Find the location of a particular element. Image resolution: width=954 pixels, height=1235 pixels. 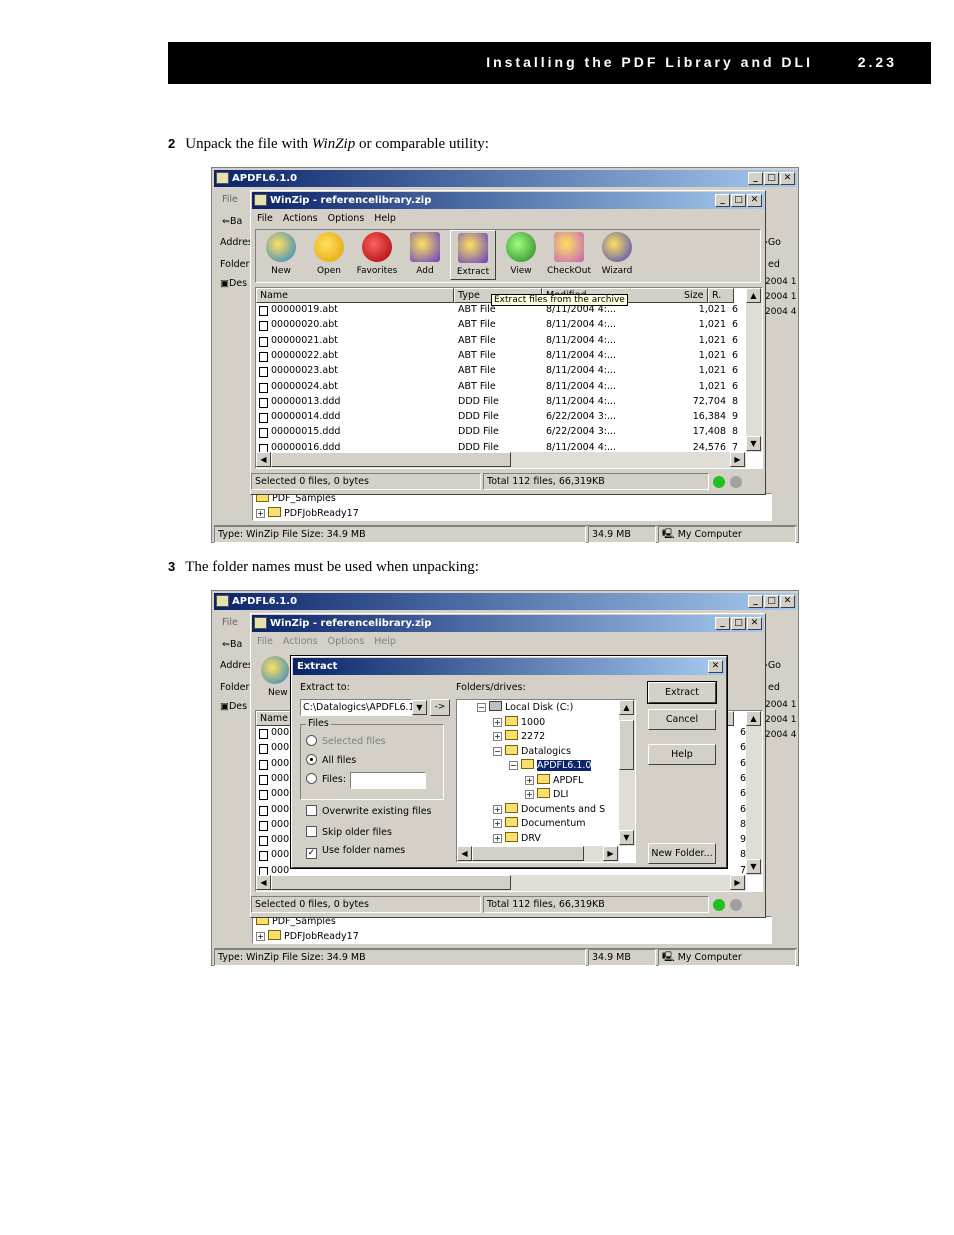

files-pattern-input is located at coordinates (388, 780).